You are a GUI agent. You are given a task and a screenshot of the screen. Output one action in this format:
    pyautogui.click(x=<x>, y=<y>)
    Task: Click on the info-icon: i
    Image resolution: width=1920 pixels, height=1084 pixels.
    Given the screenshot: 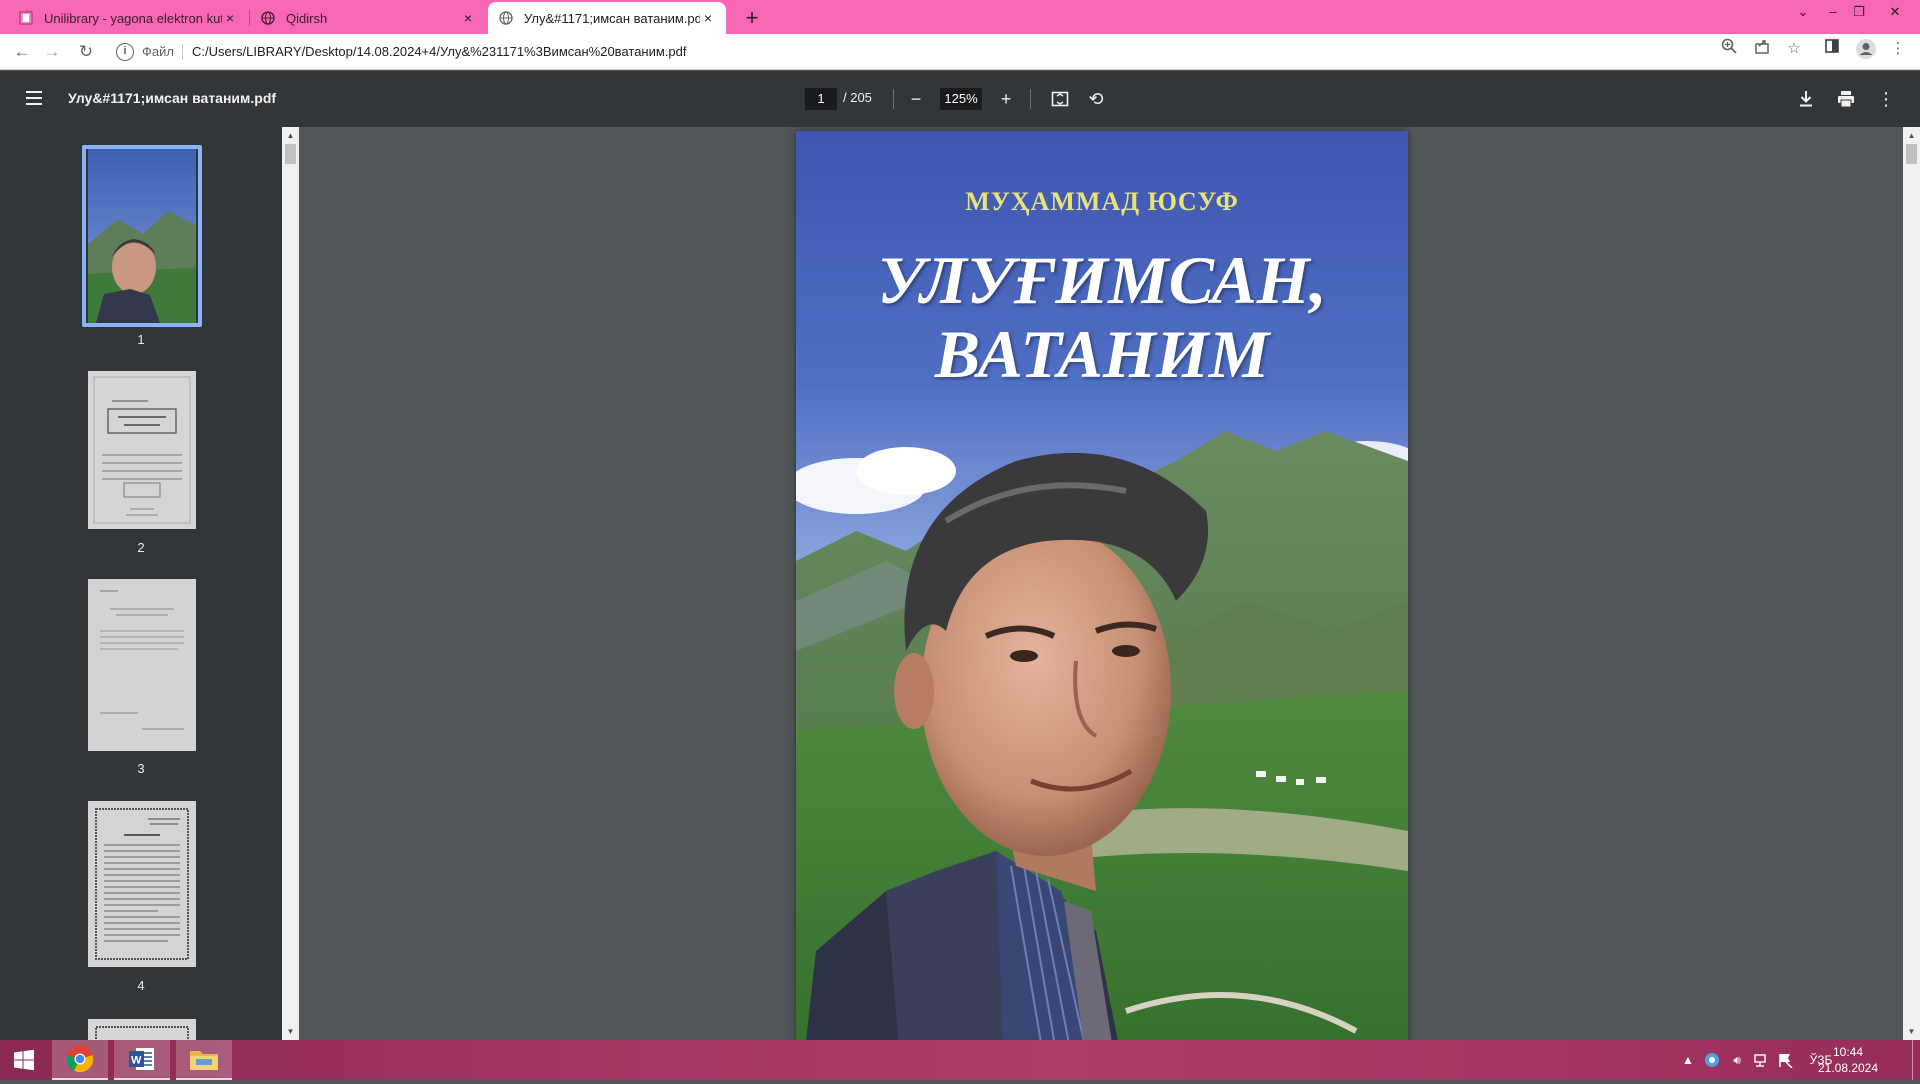 What is the action you would take?
    pyautogui.click(x=125, y=52)
    